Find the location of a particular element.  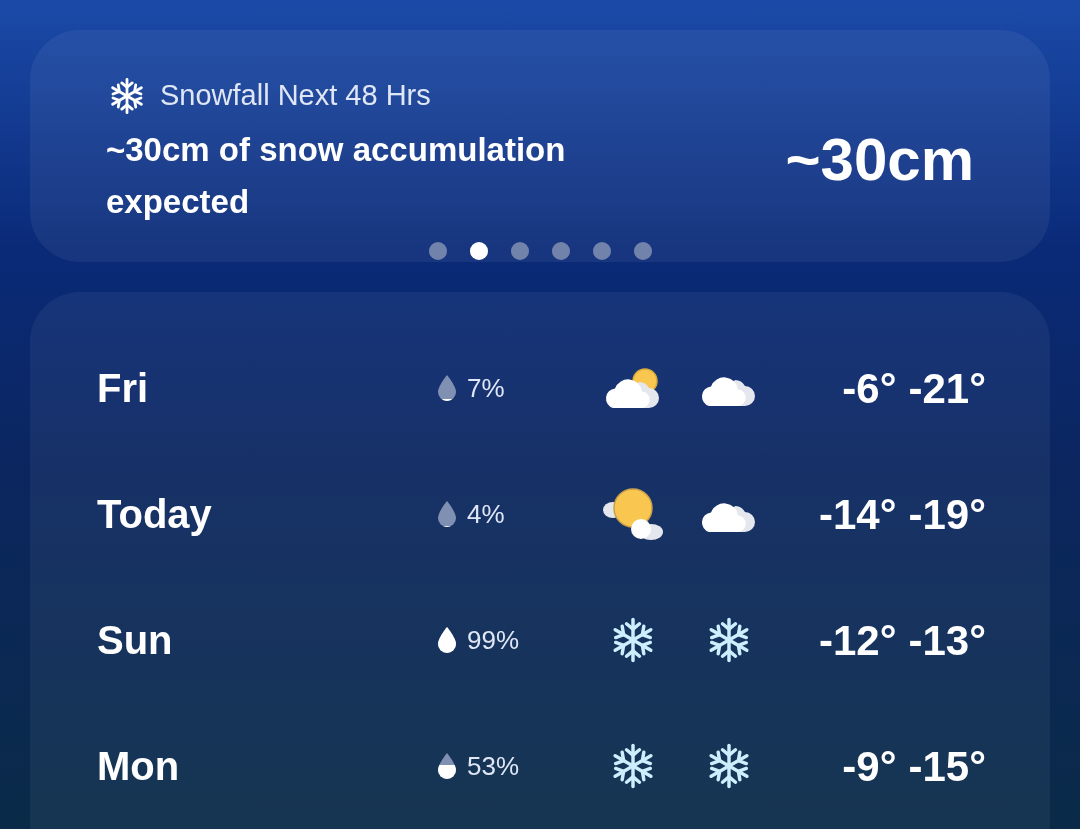

low-temperature: -15° is located at coordinates (947, 766).